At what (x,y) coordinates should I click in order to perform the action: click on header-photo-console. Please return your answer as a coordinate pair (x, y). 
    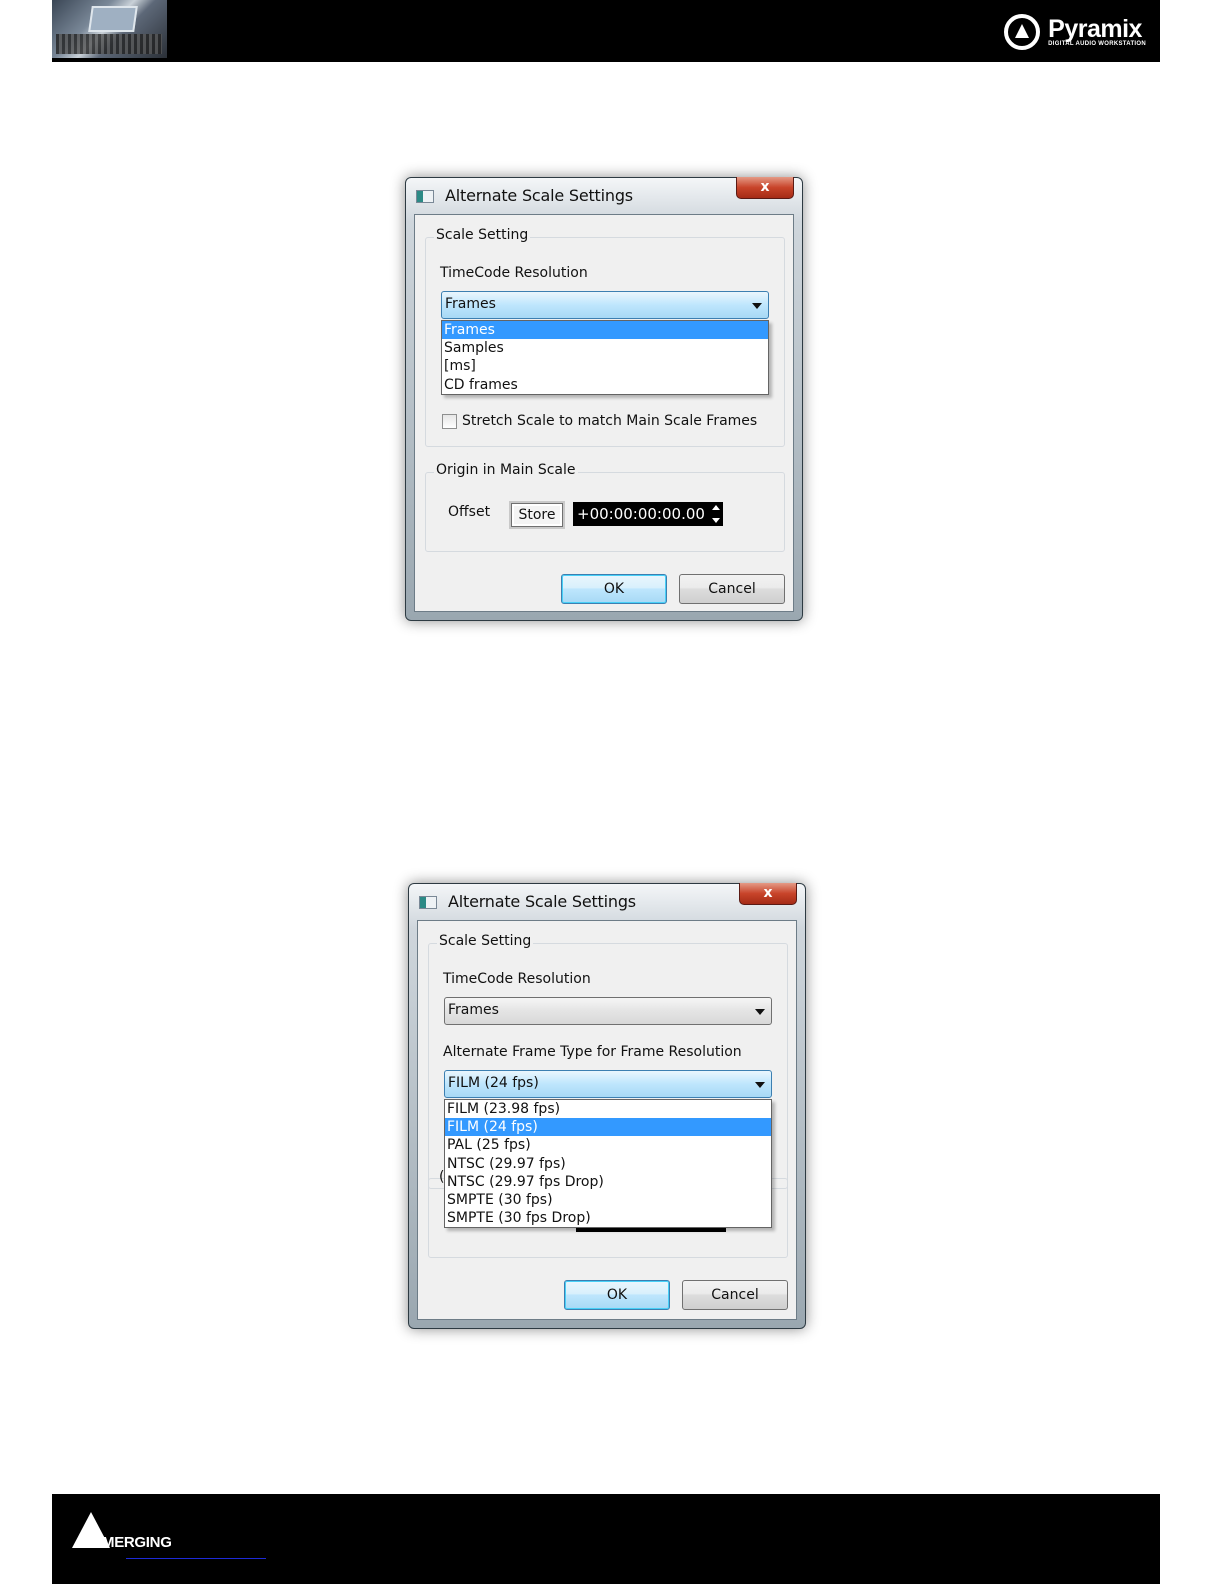
    Looking at the image, I should click on (109, 44).